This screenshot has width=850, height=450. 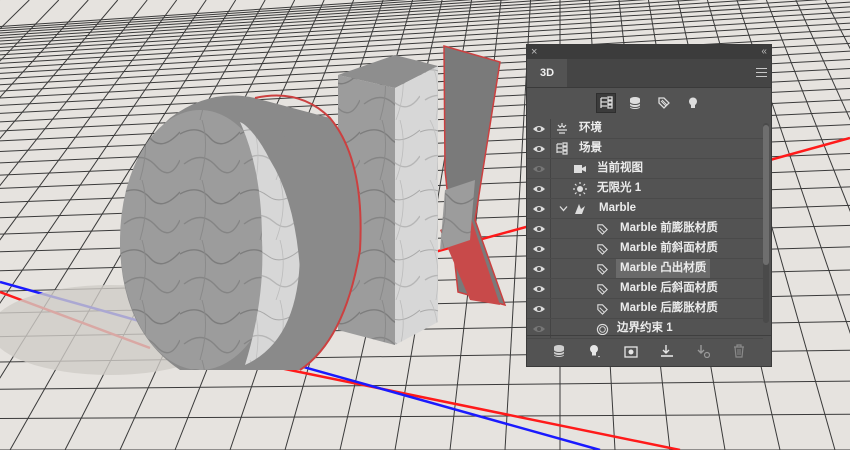 I want to click on list-item-material-selected: Marble 凸出材质, so click(x=645, y=269).